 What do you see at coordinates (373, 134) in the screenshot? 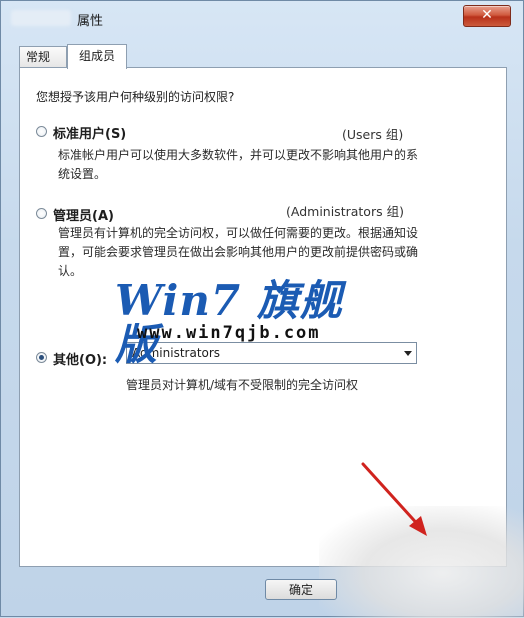
I see `standard-user-group-hint: (Users 组)` at bounding box center [373, 134].